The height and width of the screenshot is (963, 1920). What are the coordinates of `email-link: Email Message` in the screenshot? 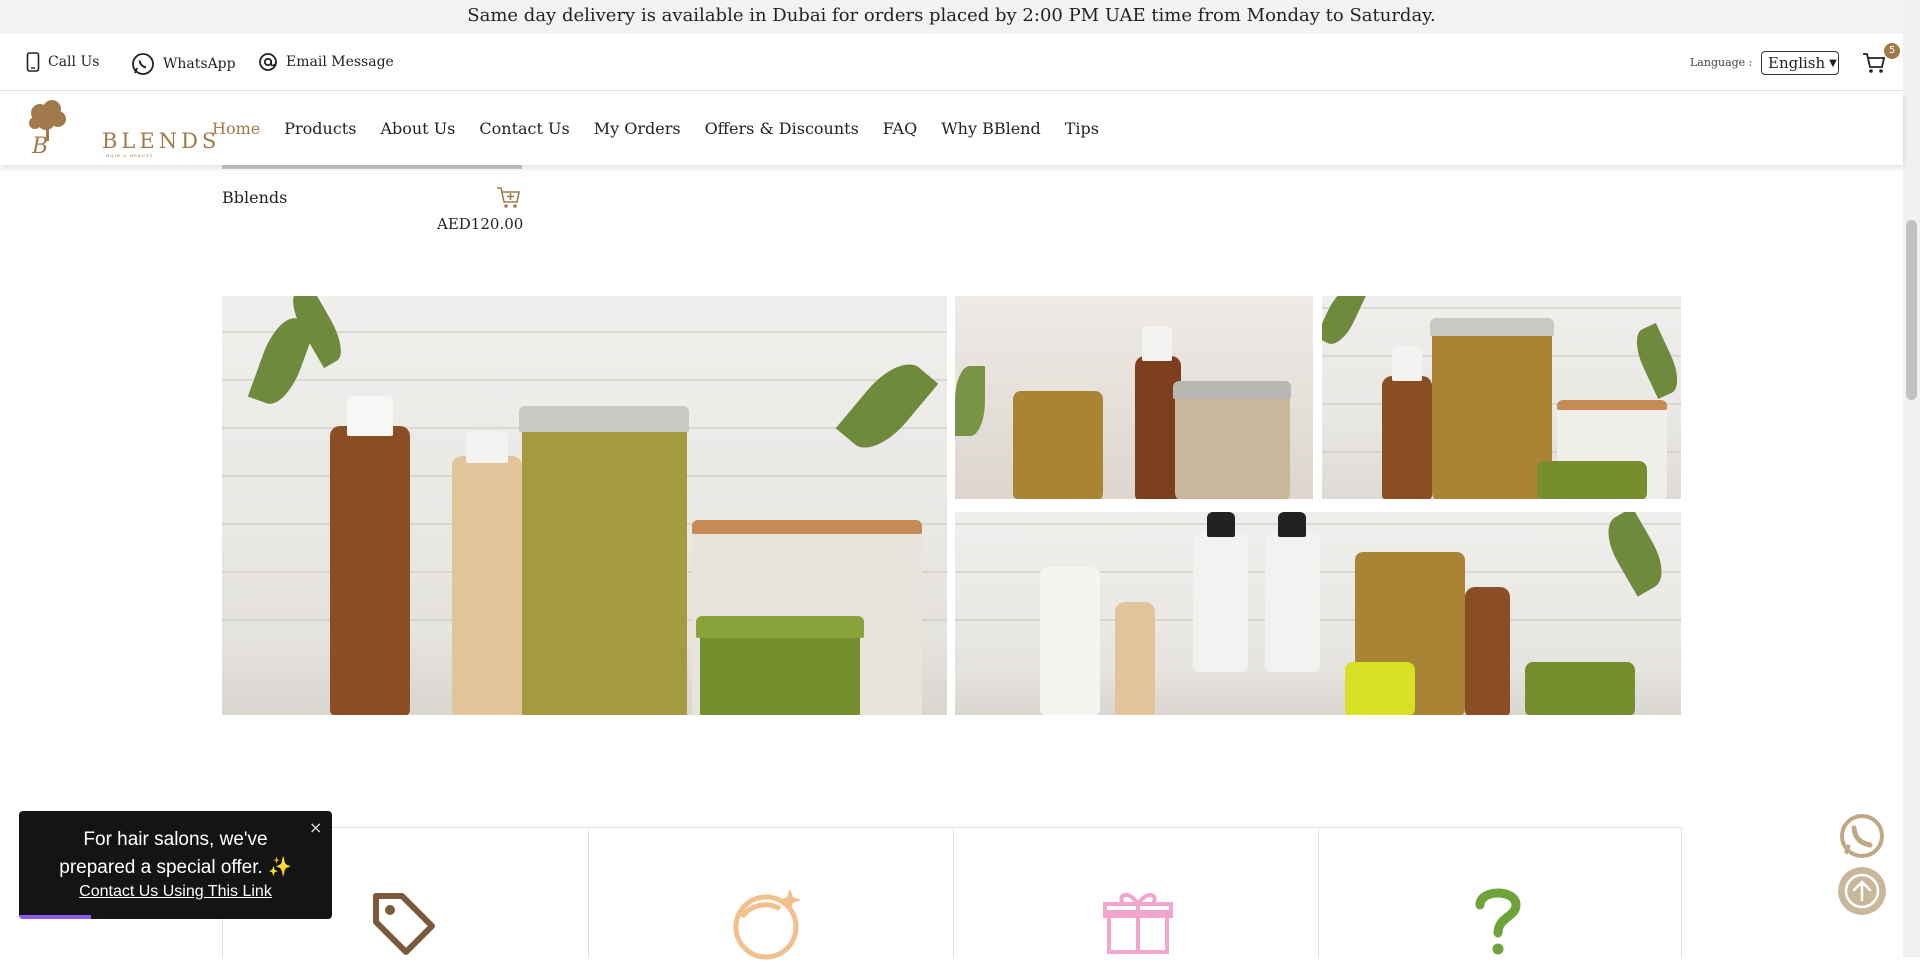 It's located at (326, 62).